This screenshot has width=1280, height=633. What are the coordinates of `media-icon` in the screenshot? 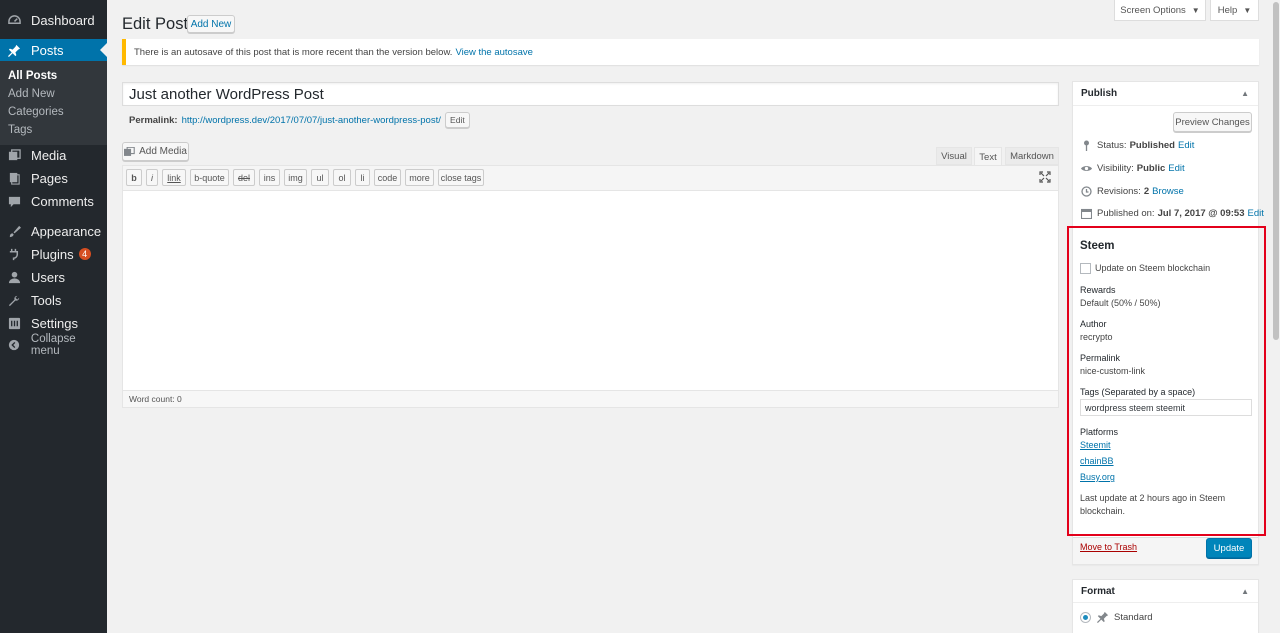 It's located at (14, 155).